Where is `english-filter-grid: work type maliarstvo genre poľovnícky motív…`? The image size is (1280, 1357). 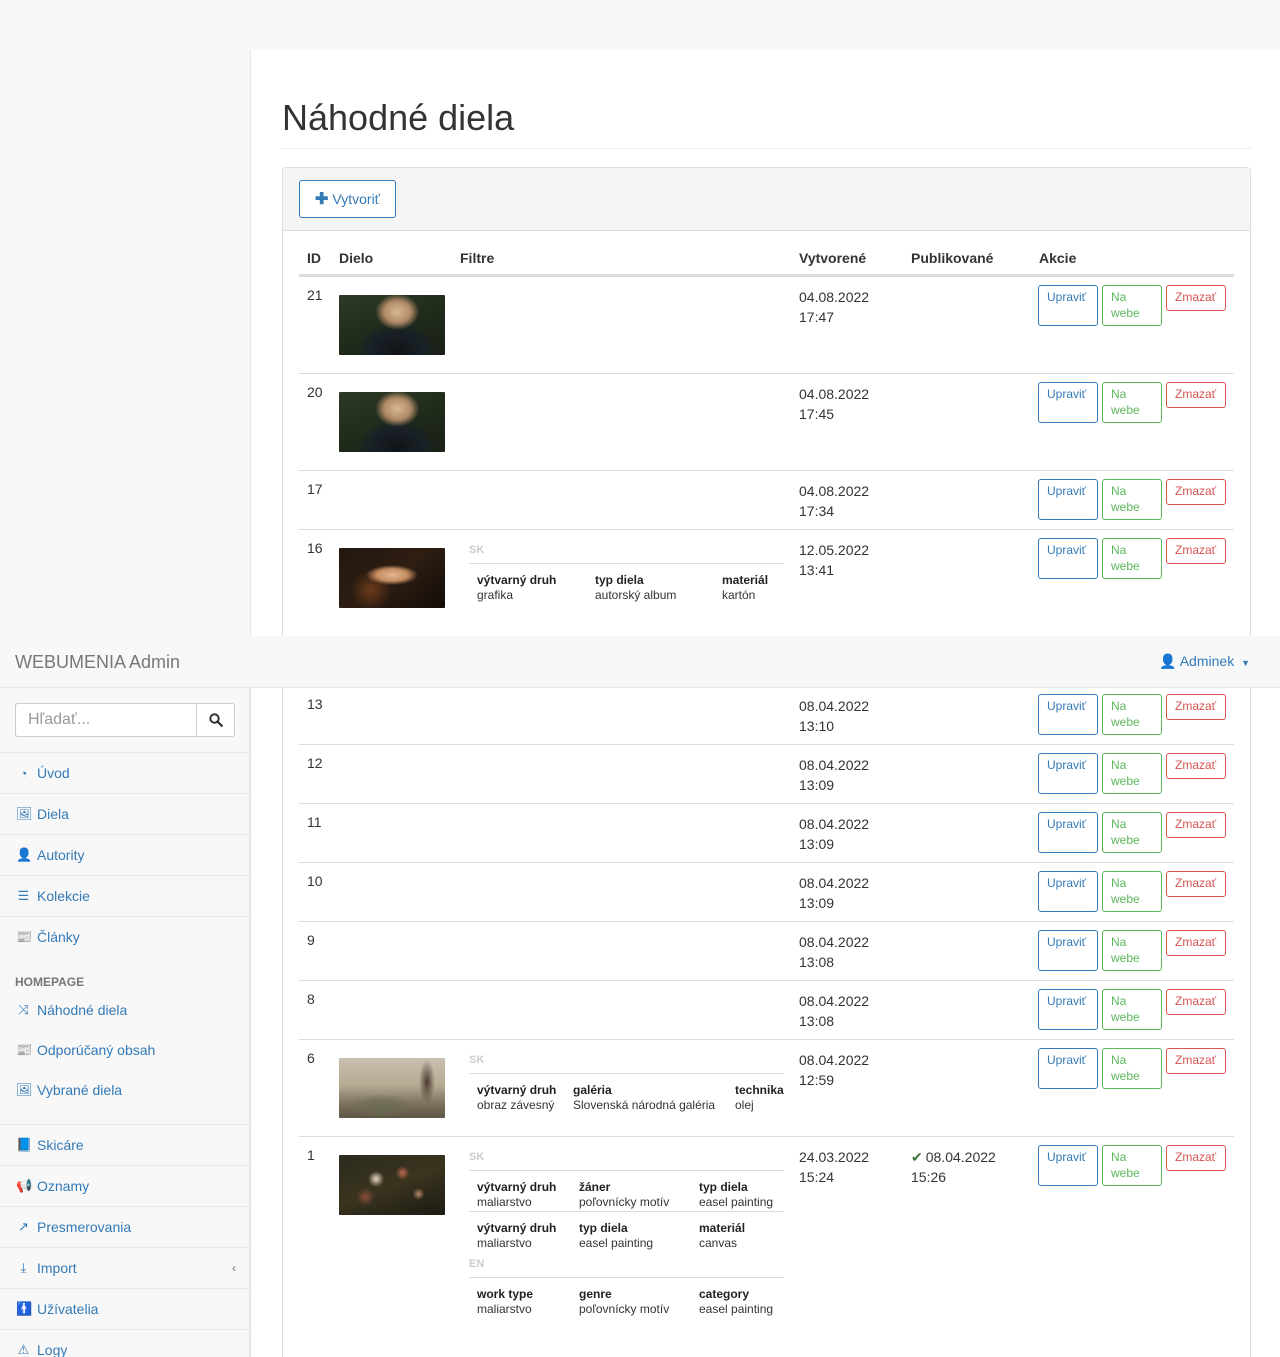 english-filter-grid: work type maliarstvo genre poľovnícky motív… is located at coordinates (626, 1298).